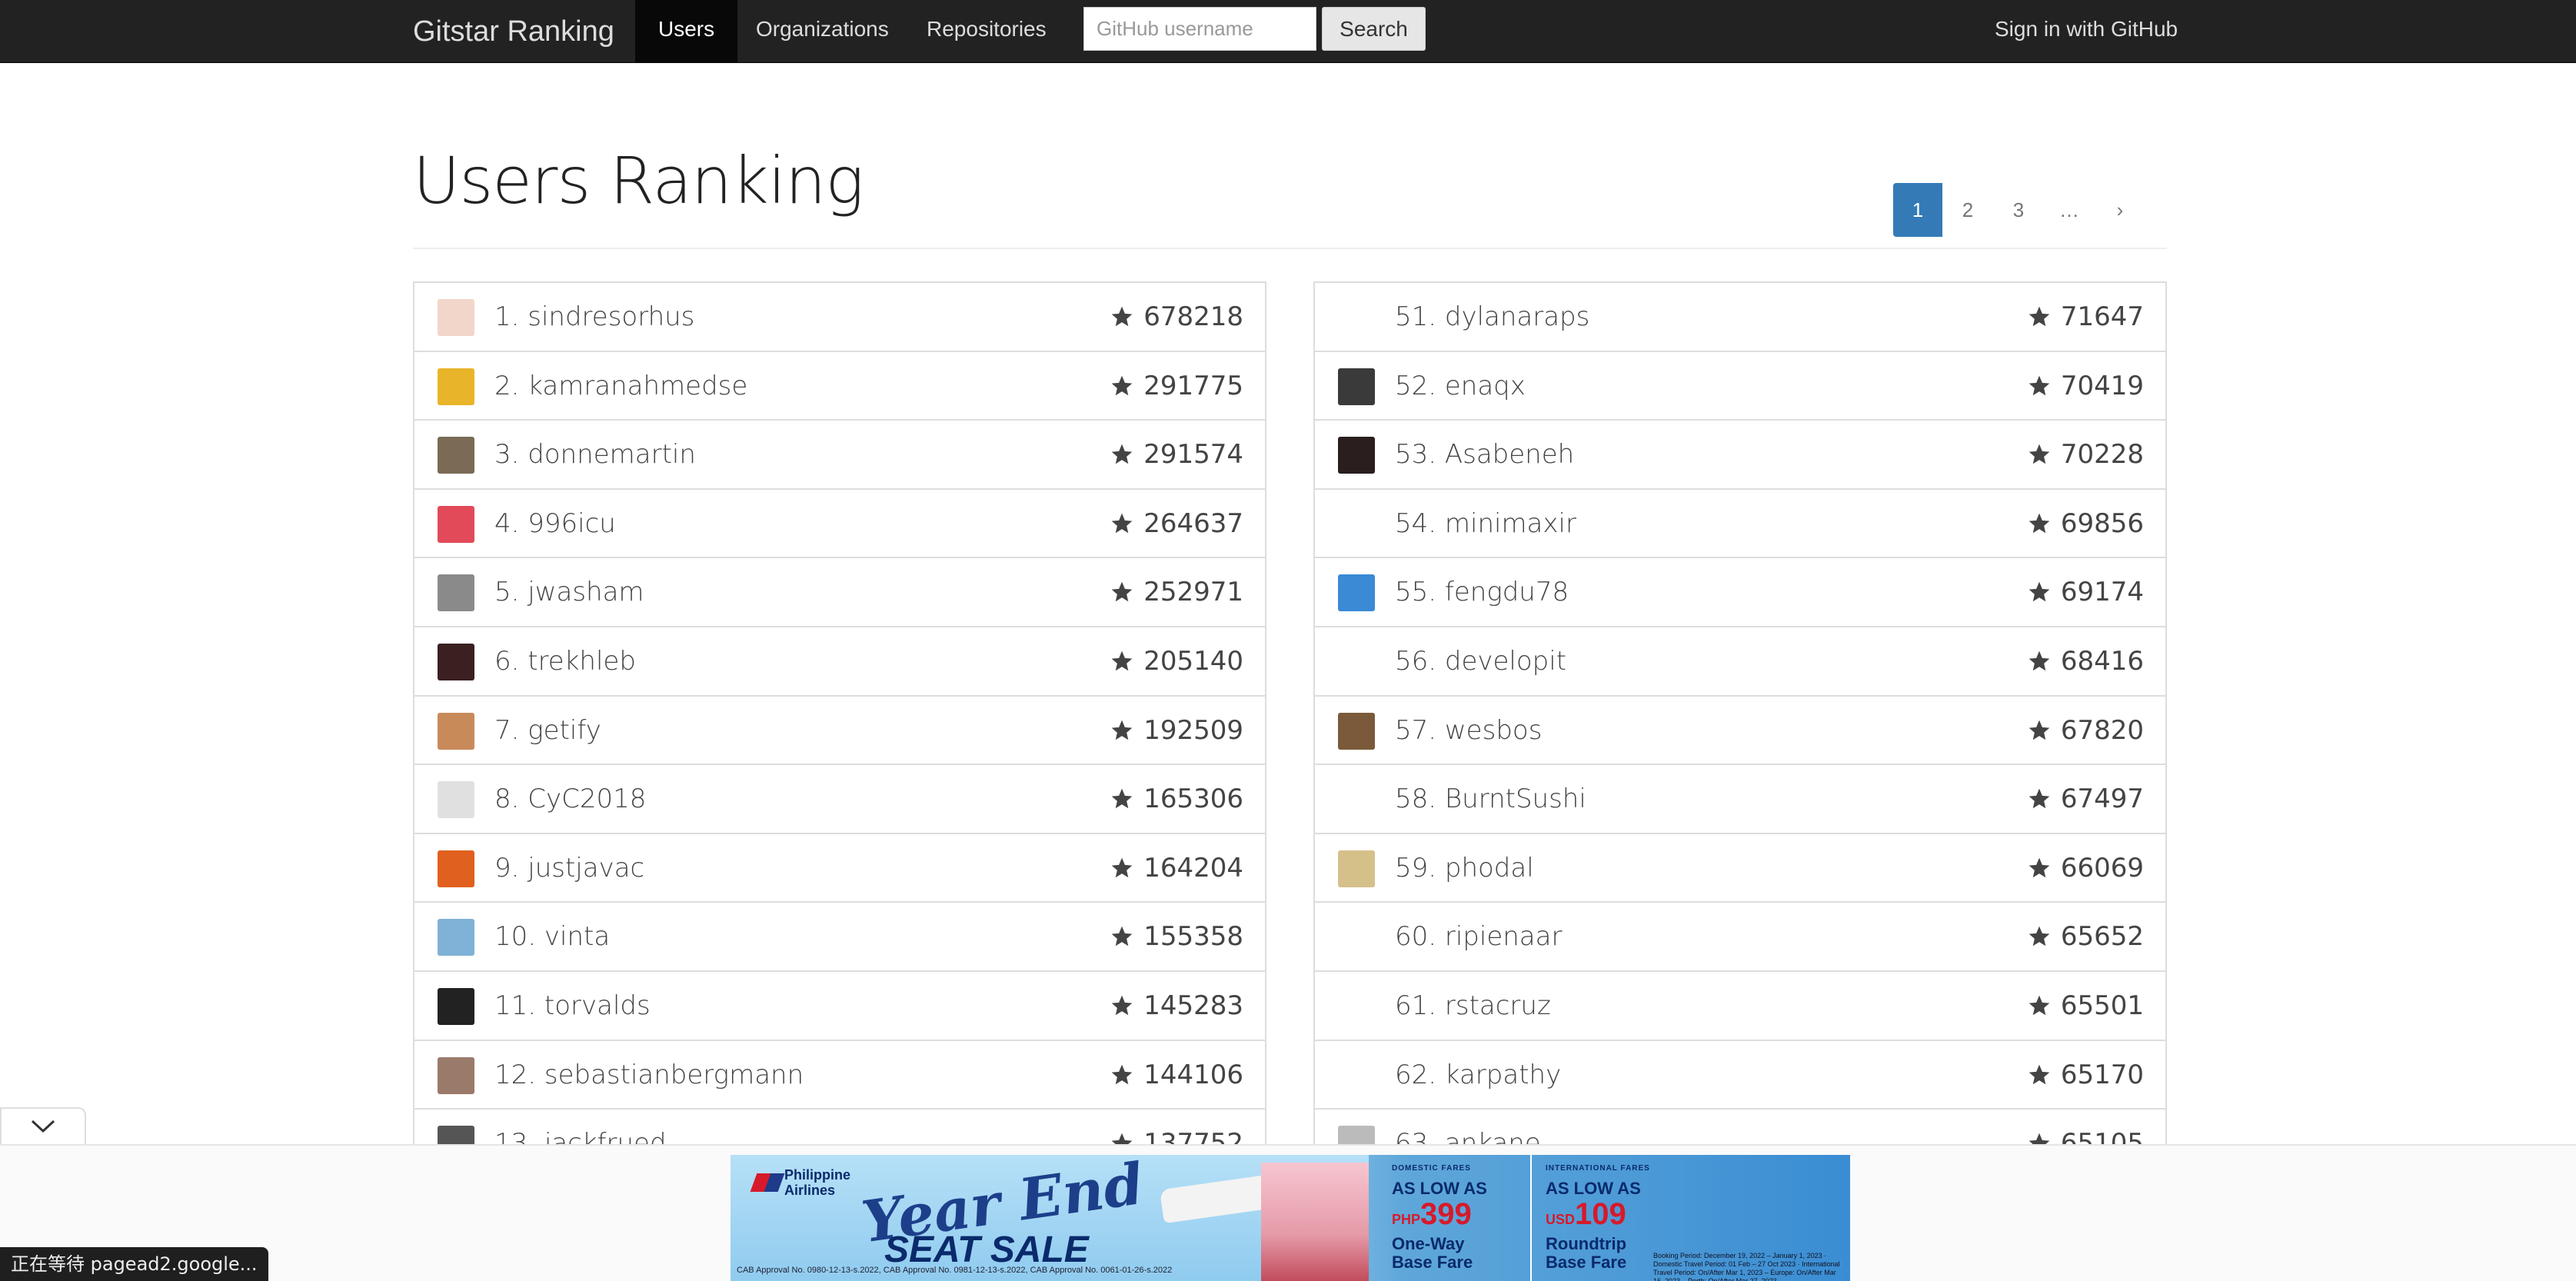  Describe the element at coordinates (569, 868) in the screenshot. I see `user-link: 9. justjavac` at that location.